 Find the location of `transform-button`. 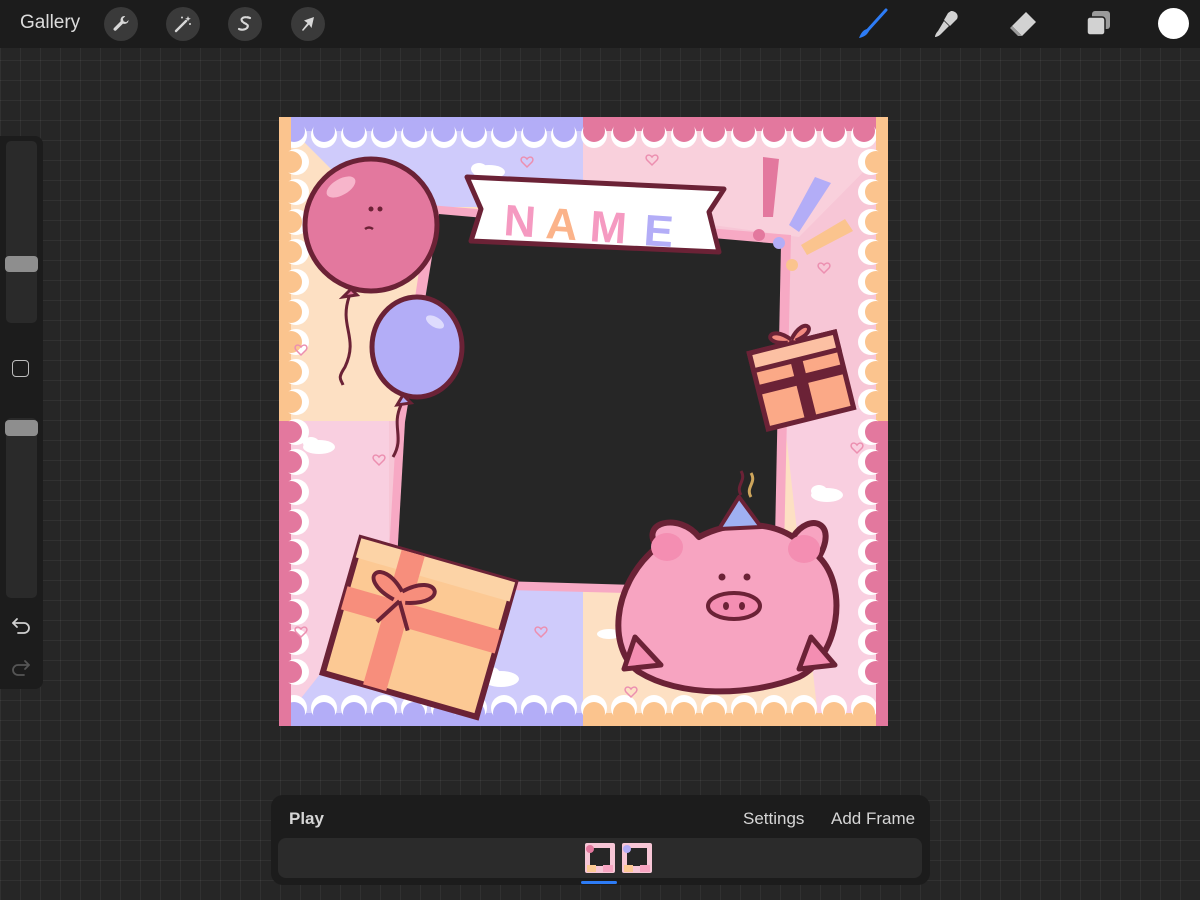

transform-button is located at coordinates (308, 24).